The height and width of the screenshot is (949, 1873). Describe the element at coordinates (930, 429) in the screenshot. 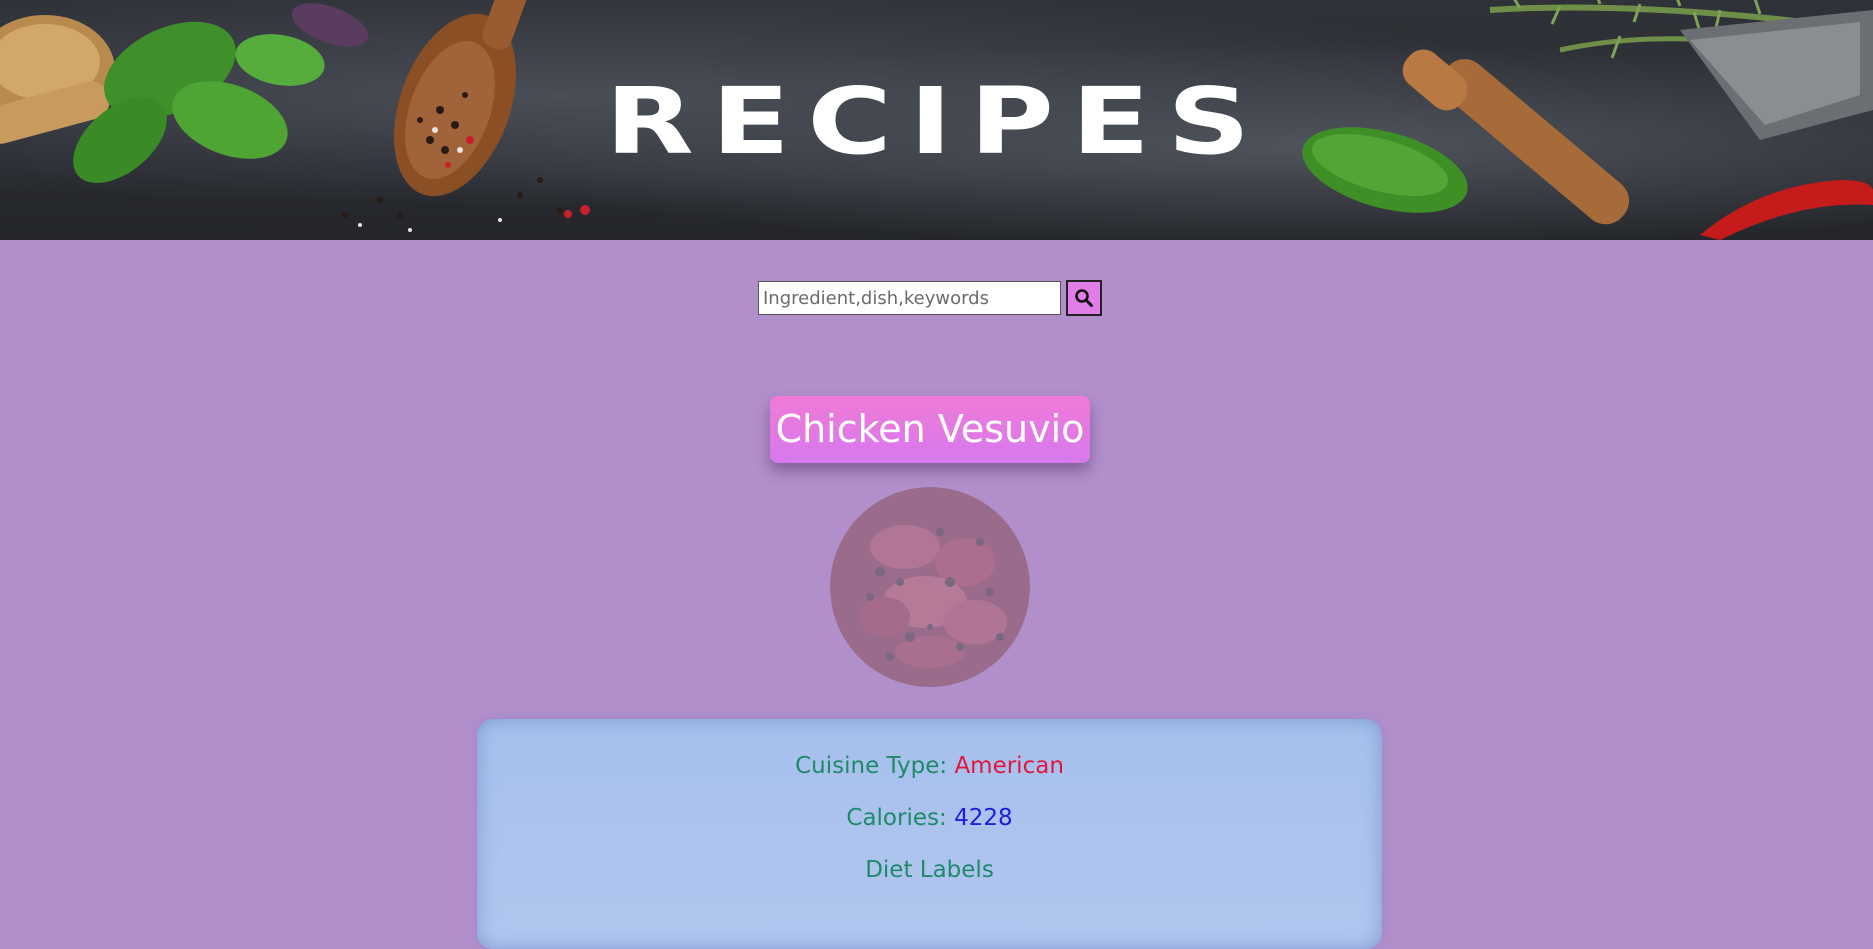

I see `recipe-title: Chicken Vesuvio` at that location.